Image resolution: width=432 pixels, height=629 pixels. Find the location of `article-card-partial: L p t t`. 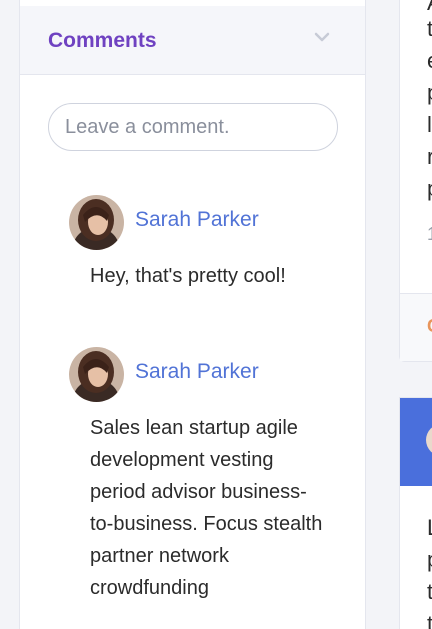

article-card-partial: L p t t is located at coordinates (415, 513).